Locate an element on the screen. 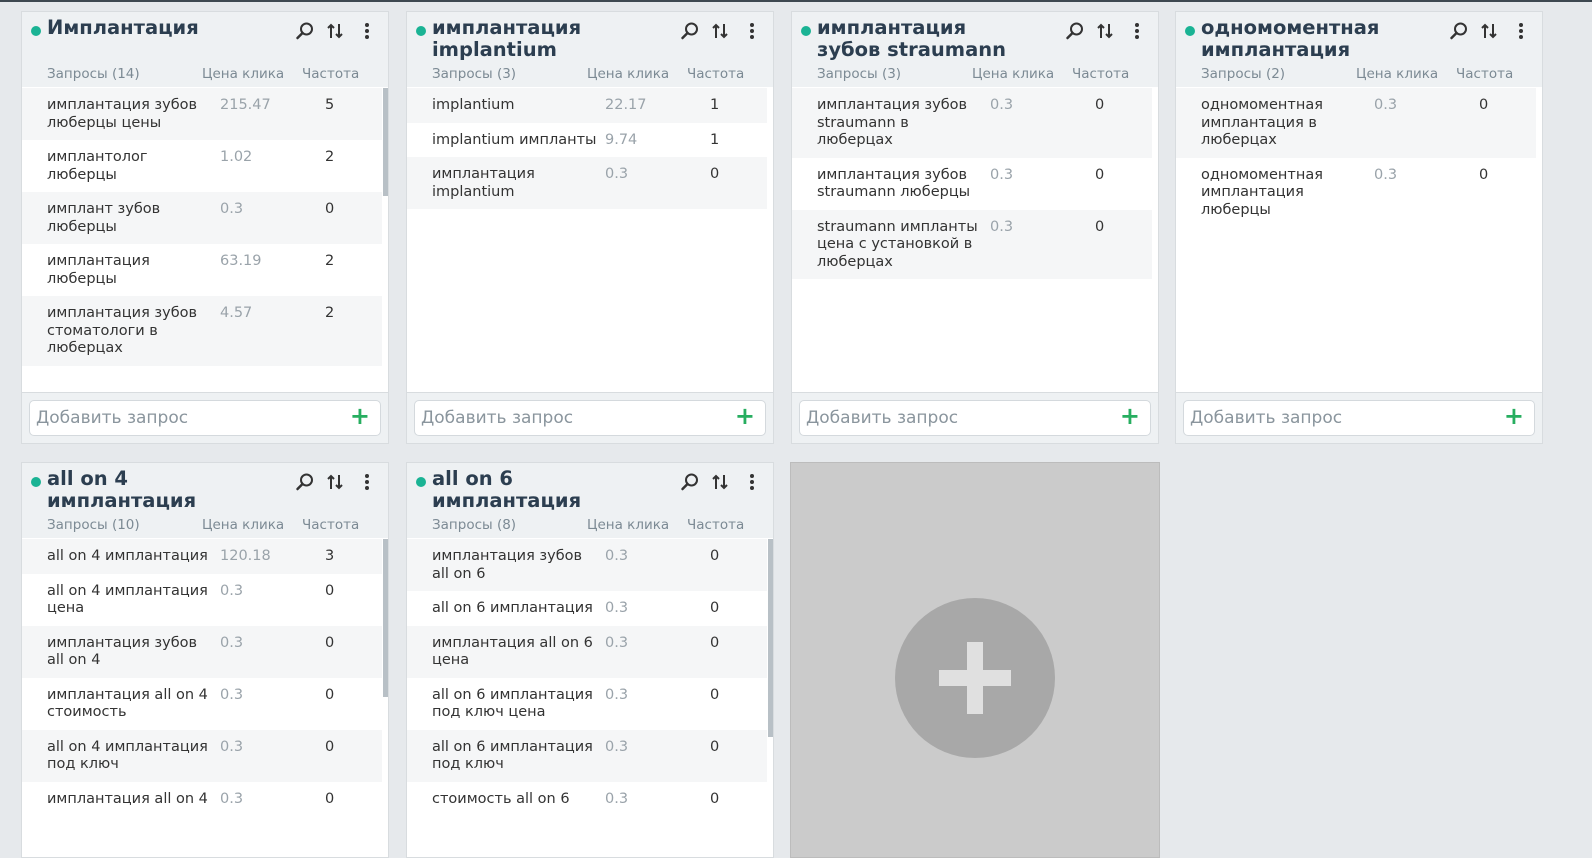  queries-count: Запросы (14) is located at coordinates (93, 74).